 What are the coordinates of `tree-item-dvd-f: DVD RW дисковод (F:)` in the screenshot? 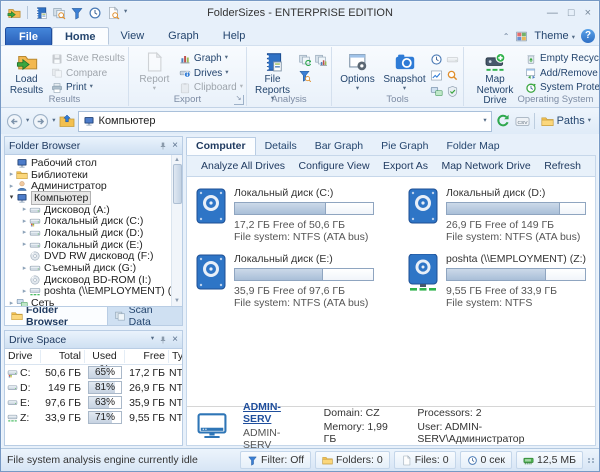 It's located at (88, 256).